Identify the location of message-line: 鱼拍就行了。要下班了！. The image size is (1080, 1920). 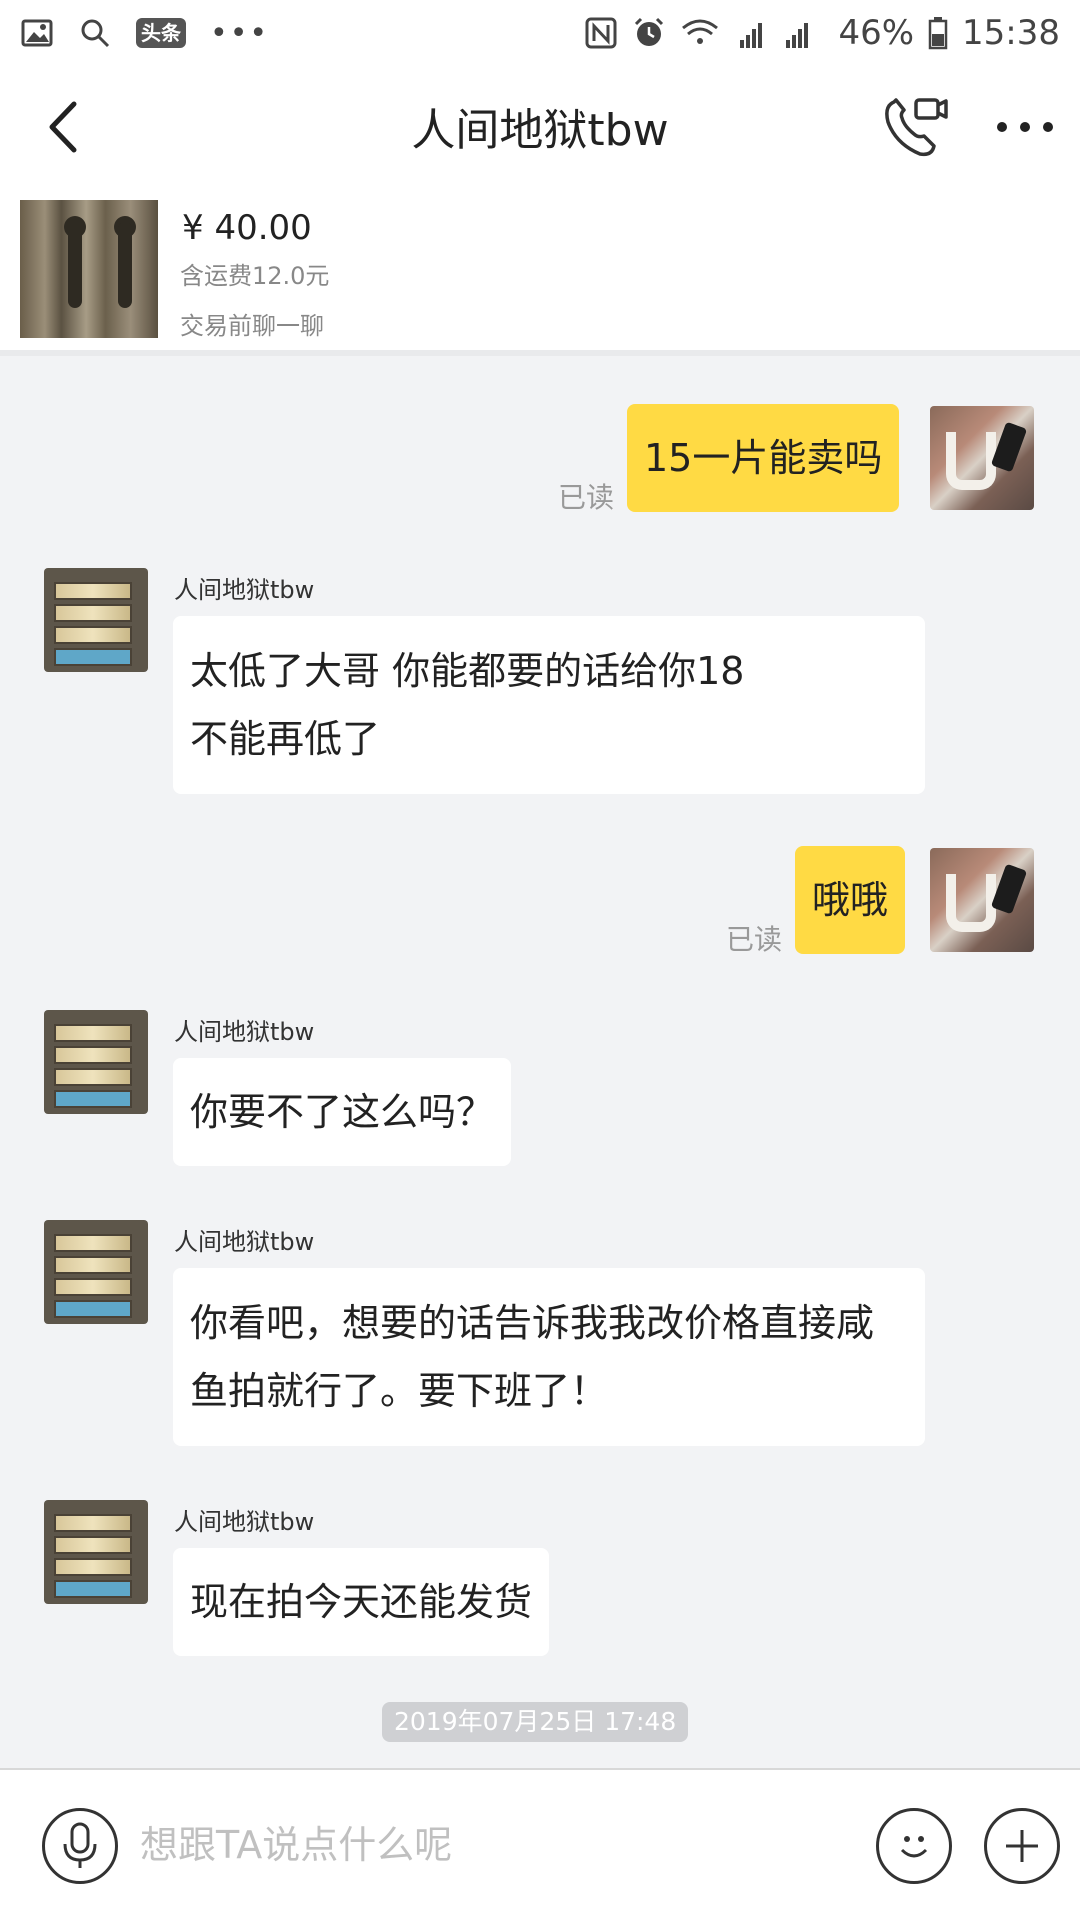
(399, 1391).